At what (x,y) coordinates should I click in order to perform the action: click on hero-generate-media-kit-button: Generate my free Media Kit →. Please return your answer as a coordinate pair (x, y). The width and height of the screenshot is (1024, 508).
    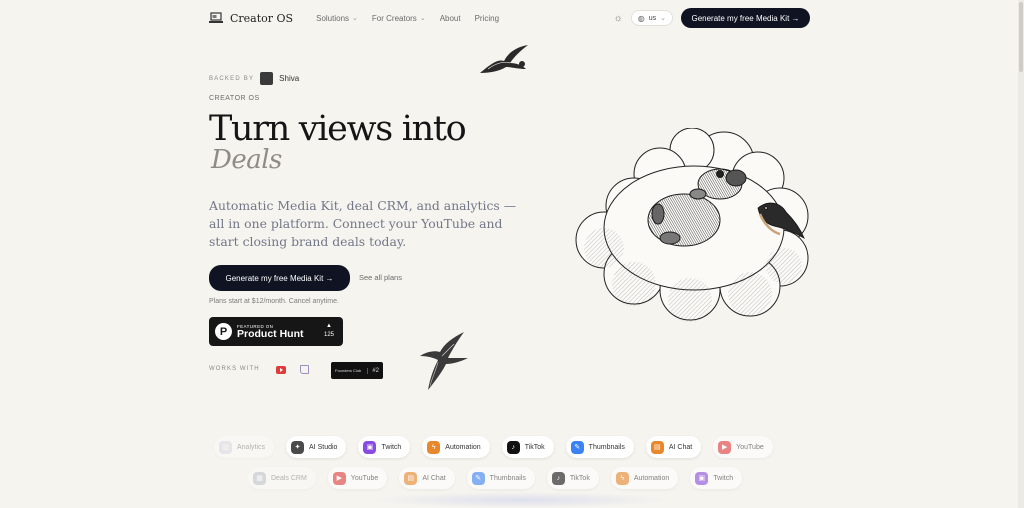
    Looking at the image, I should click on (279, 278).